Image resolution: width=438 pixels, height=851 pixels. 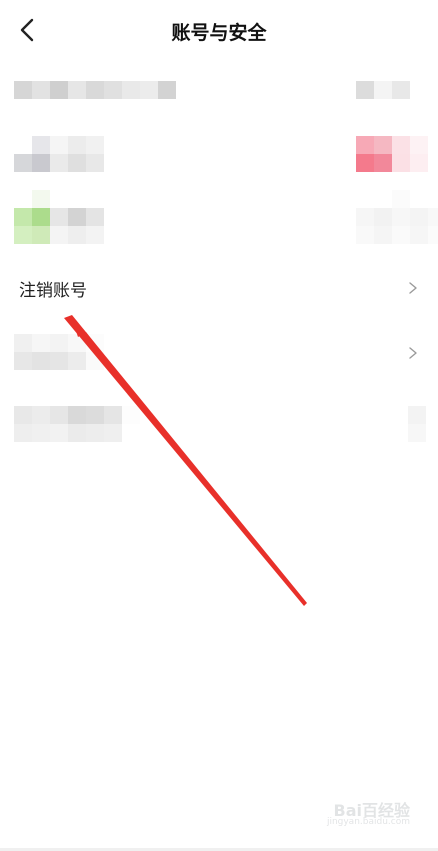 I want to click on page-title: 账号与安全, so click(x=219, y=33).